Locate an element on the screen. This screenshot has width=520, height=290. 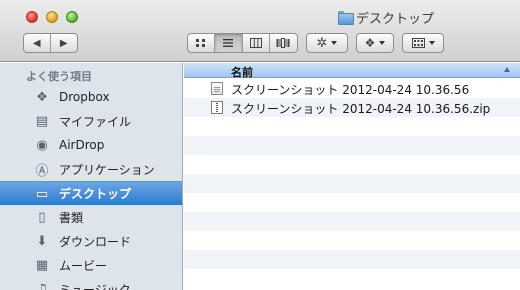
name-column-header: 名前 is located at coordinates (352, 71).